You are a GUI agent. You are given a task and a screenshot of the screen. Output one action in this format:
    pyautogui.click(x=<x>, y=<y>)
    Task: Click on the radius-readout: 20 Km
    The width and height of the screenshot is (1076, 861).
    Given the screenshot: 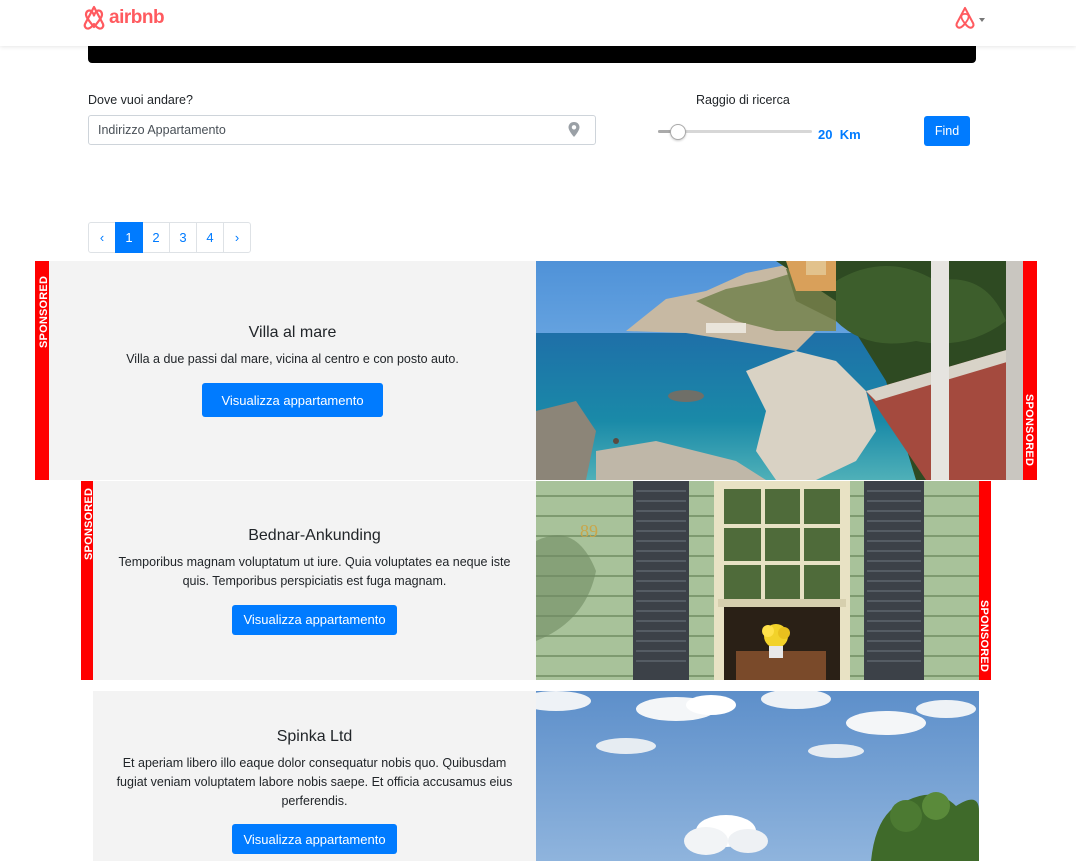 What is the action you would take?
    pyautogui.click(x=839, y=134)
    